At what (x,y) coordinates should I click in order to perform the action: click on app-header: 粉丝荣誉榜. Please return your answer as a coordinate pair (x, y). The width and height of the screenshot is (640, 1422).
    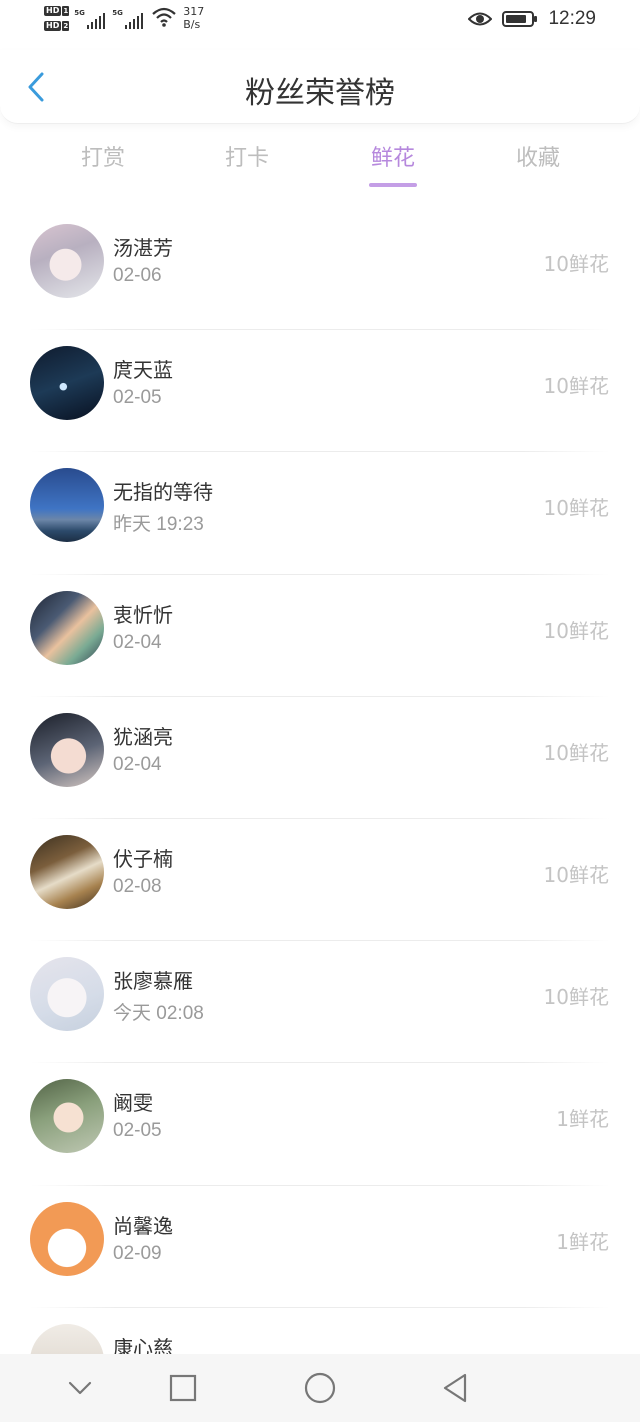
    Looking at the image, I should click on (320, 87).